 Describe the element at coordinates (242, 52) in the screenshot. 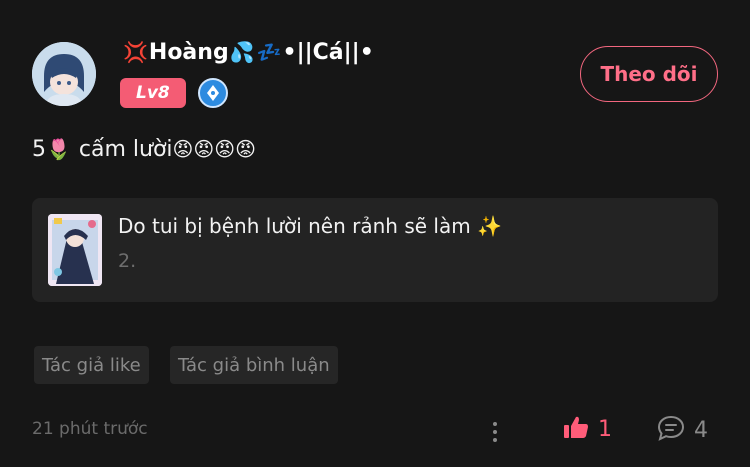

I see `sweat-emoji: 💦` at that location.